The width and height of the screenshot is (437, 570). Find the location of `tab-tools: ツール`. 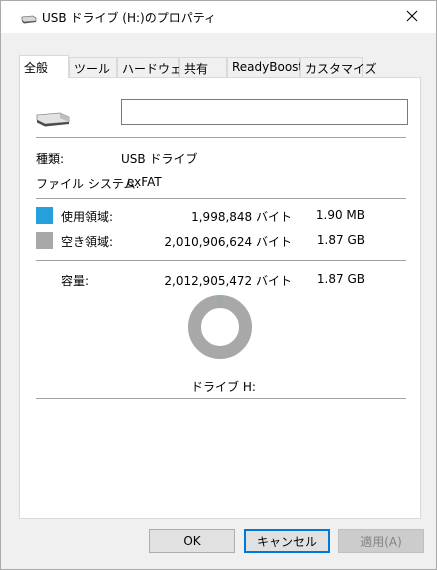

tab-tools: ツール is located at coordinates (93, 67).